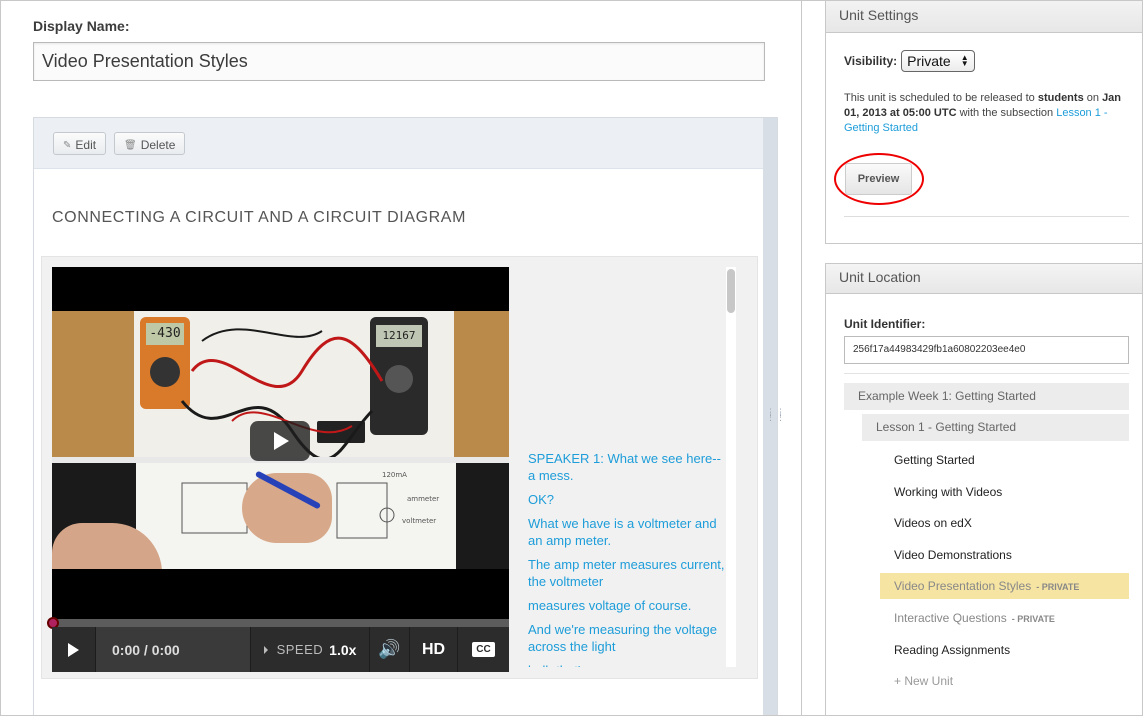 Image resolution: width=1143 pixels, height=716 pixels. I want to click on speed-control: SPEED 1.0x, so click(310, 649).